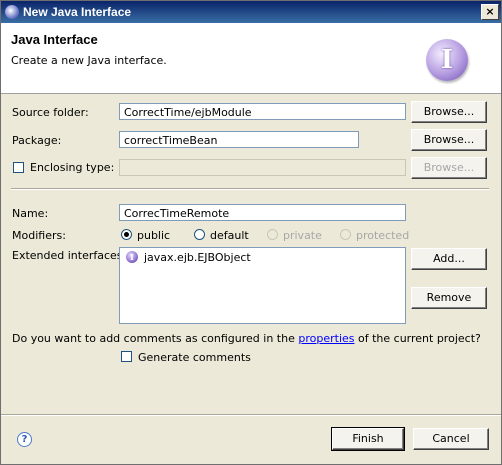 The width and height of the screenshot is (502, 465). Describe the element at coordinates (262, 111) in the screenshot. I see `source-folder-field: CorrectTime/ejbModule` at that location.